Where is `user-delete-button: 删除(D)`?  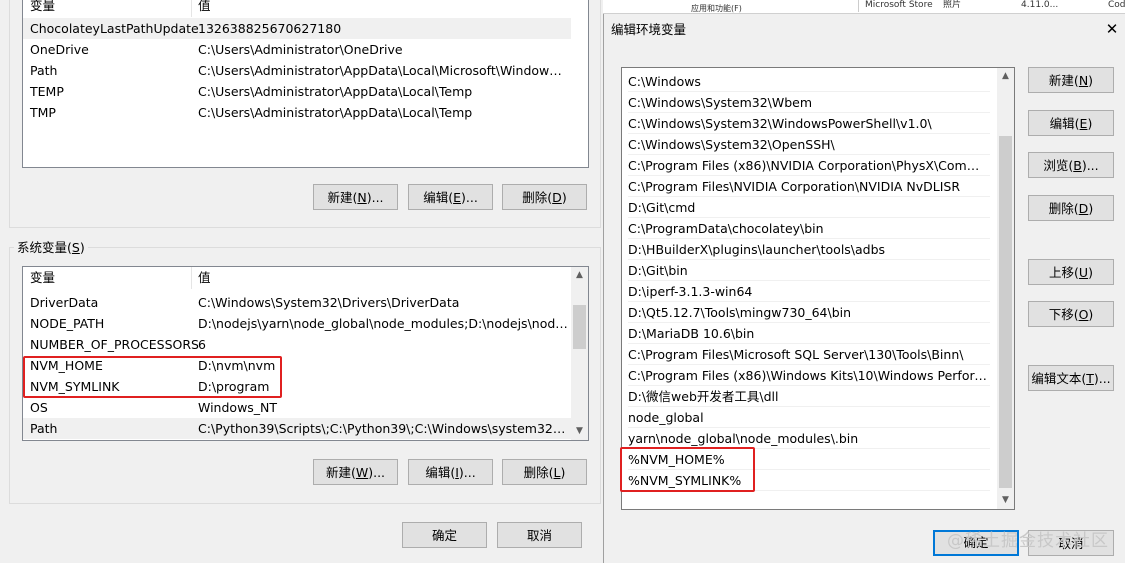 user-delete-button: 删除(D) is located at coordinates (544, 197).